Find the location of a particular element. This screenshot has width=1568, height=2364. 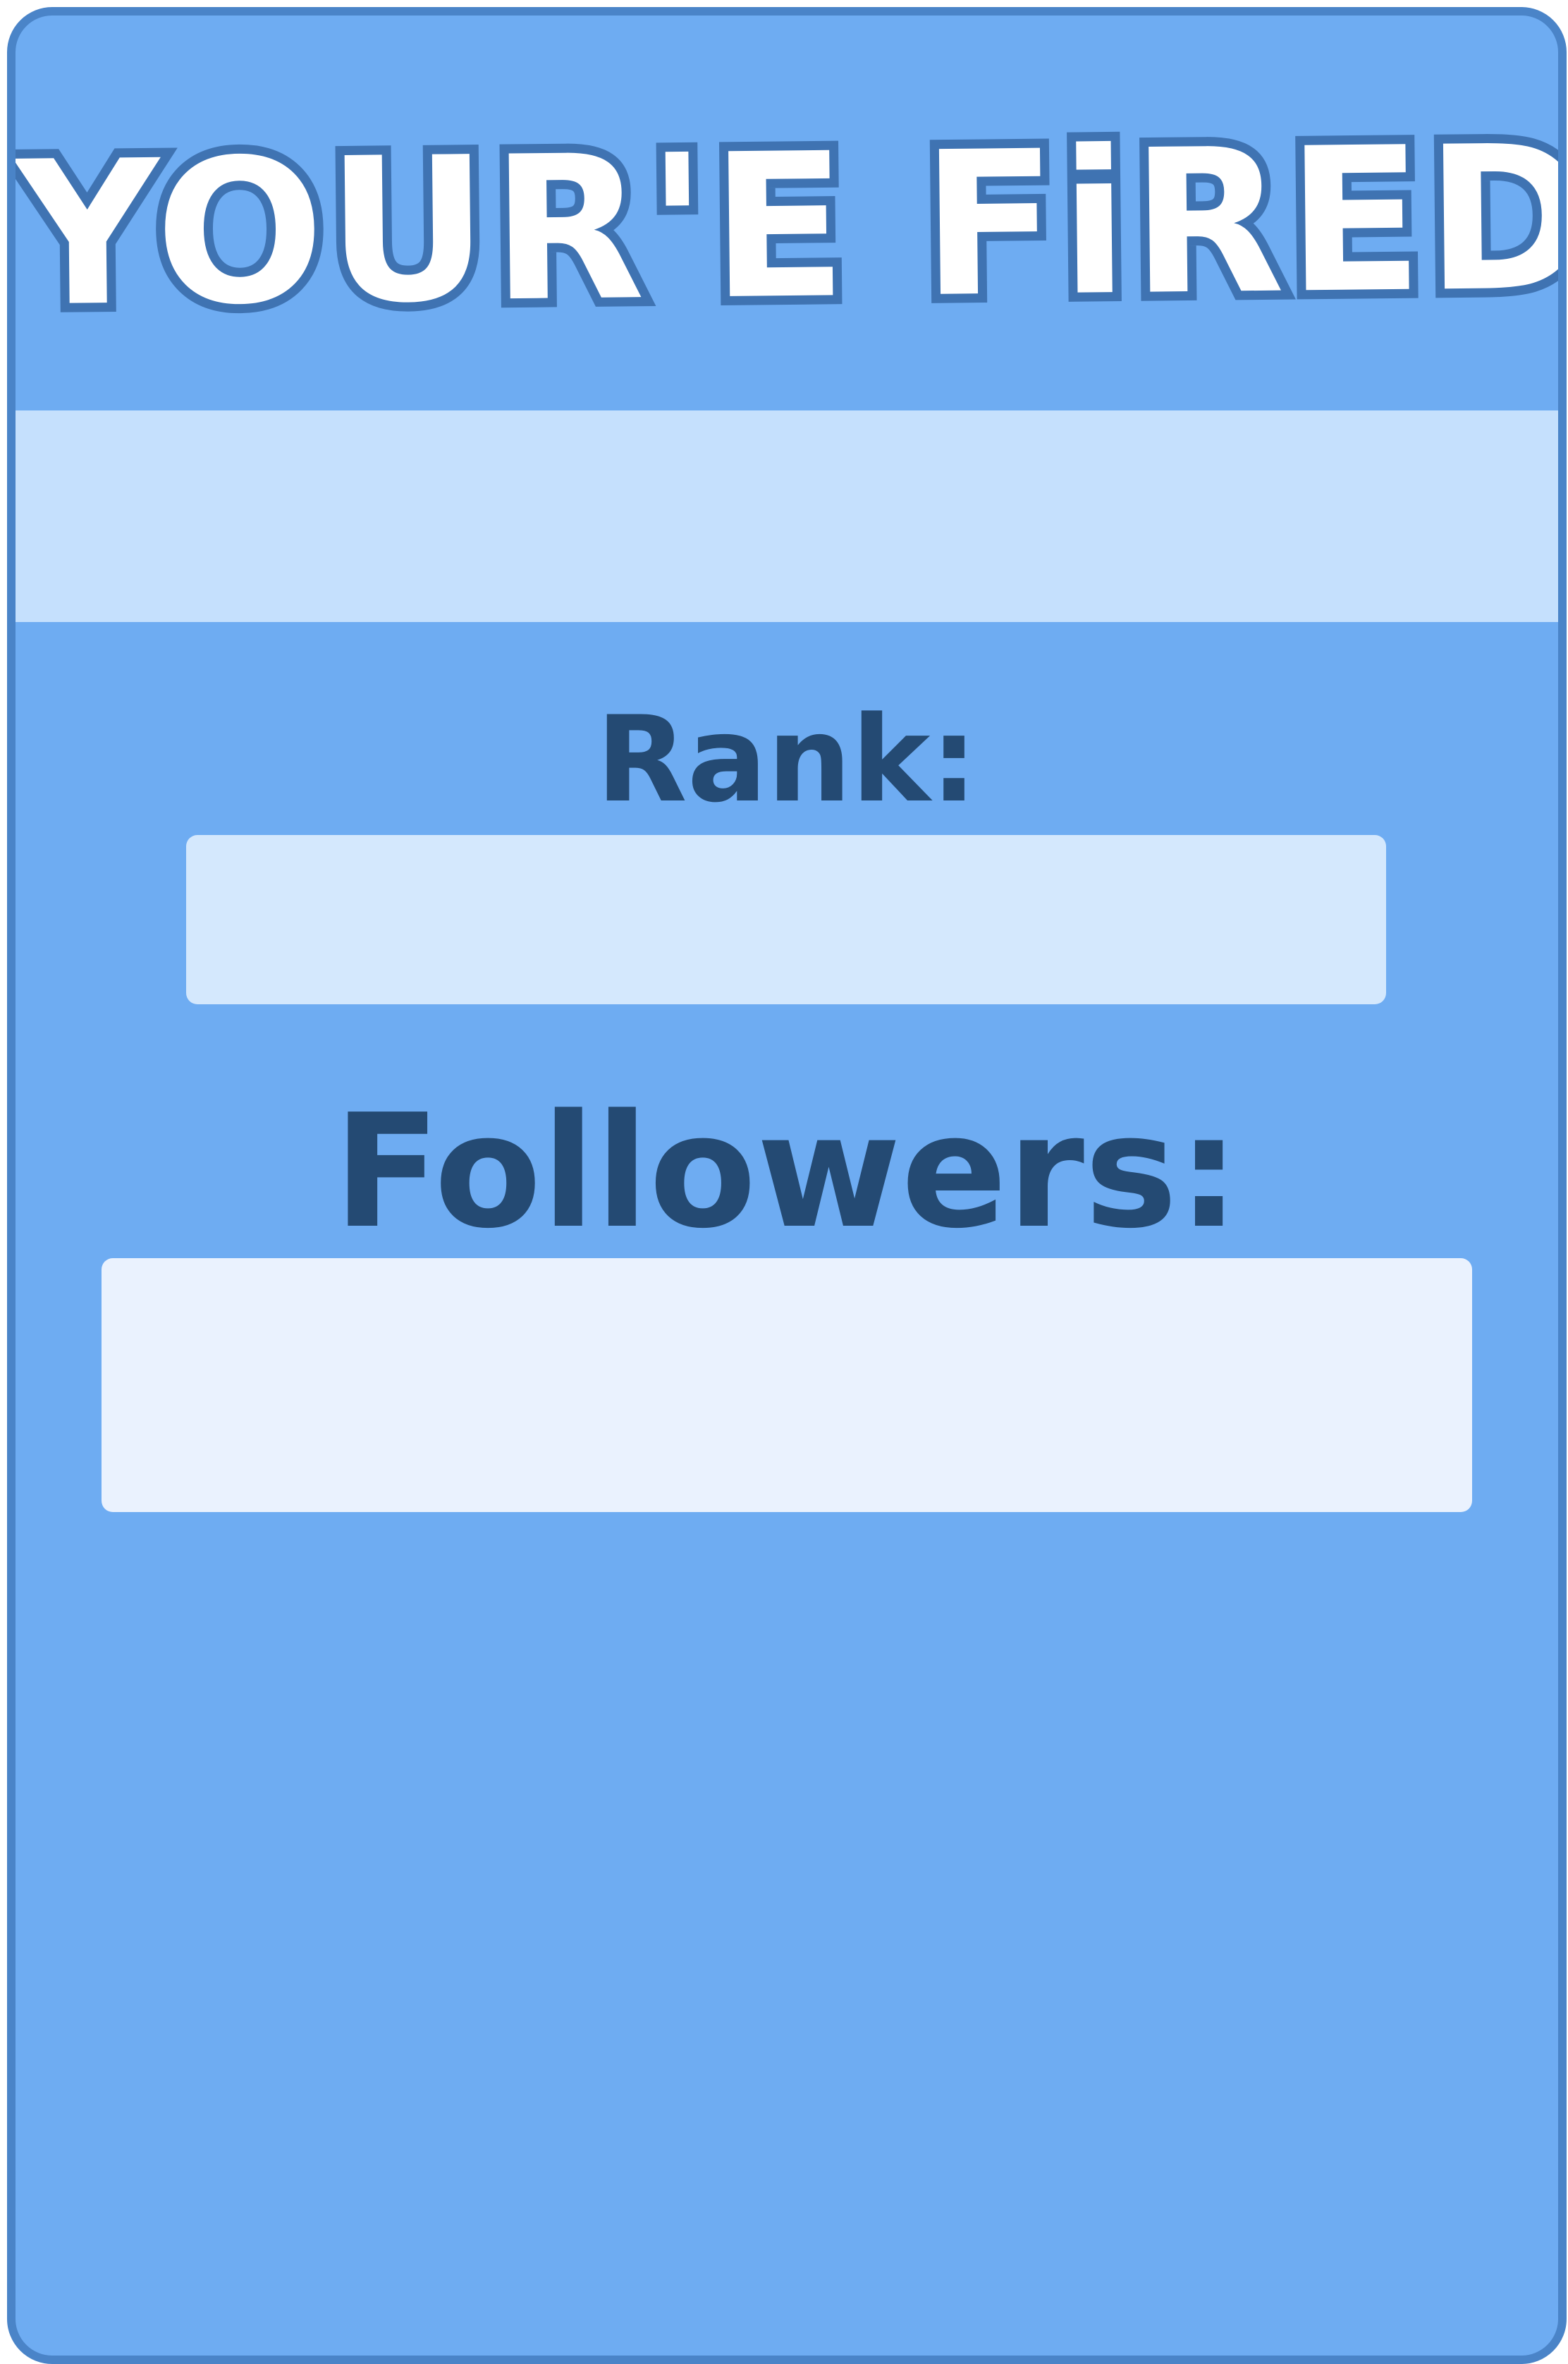

rank-field is located at coordinates (786, 920).